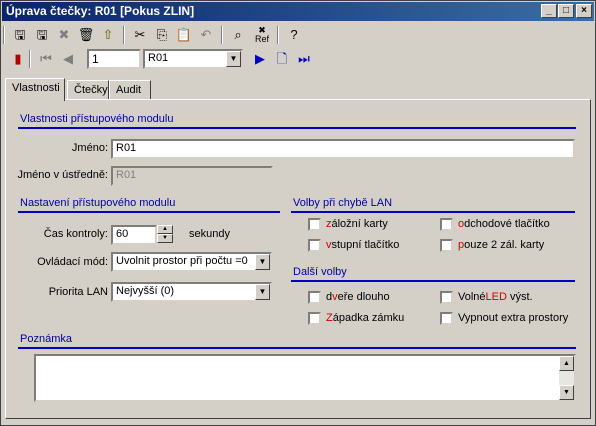 The image size is (596, 426). What do you see at coordinates (206, 35) in the screenshot?
I see `undo-icon: ↶` at bounding box center [206, 35].